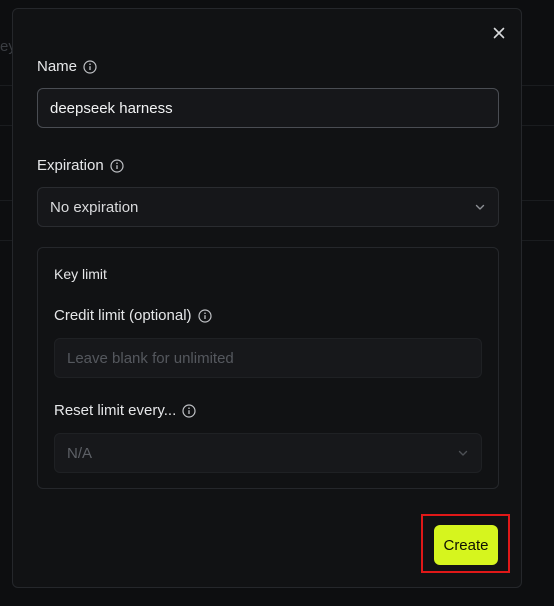 Image resolution: width=554 pixels, height=606 pixels. Describe the element at coordinates (123, 315) in the screenshot. I see `credit-limit-label: Credit limit (optional)` at that location.